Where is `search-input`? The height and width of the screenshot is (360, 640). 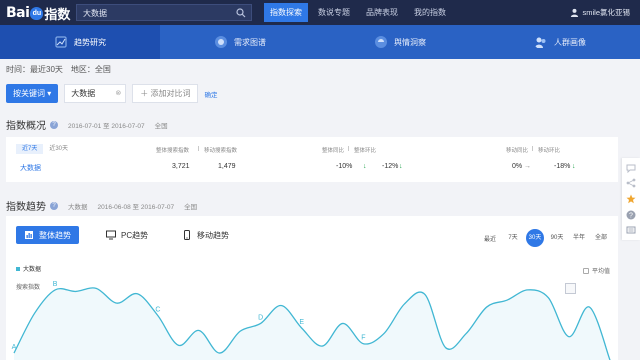 search-input is located at coordinates (155, 13).